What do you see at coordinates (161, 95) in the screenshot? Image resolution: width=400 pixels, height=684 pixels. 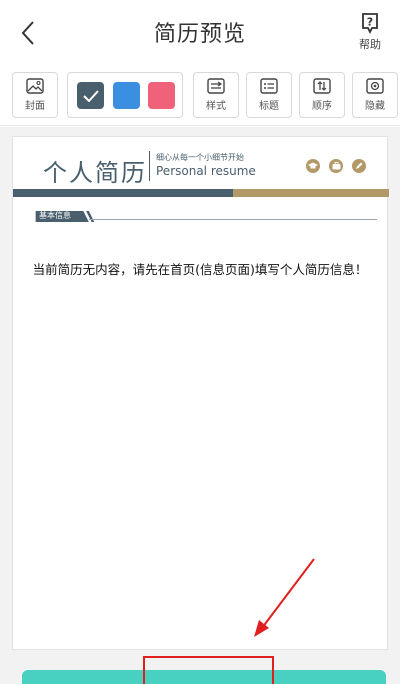 I see `swatch-pink` at bounding box center [161, 95].